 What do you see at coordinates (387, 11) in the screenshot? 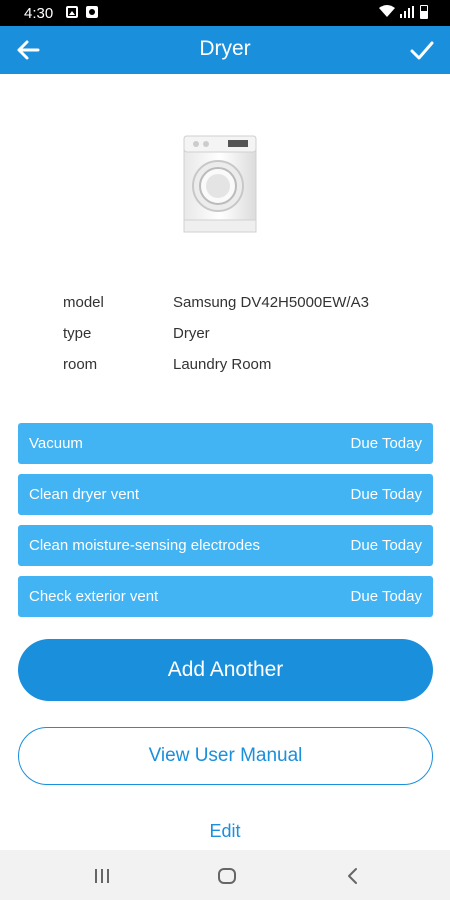
I see `wifi-icon` at bounding box center [387, 11].